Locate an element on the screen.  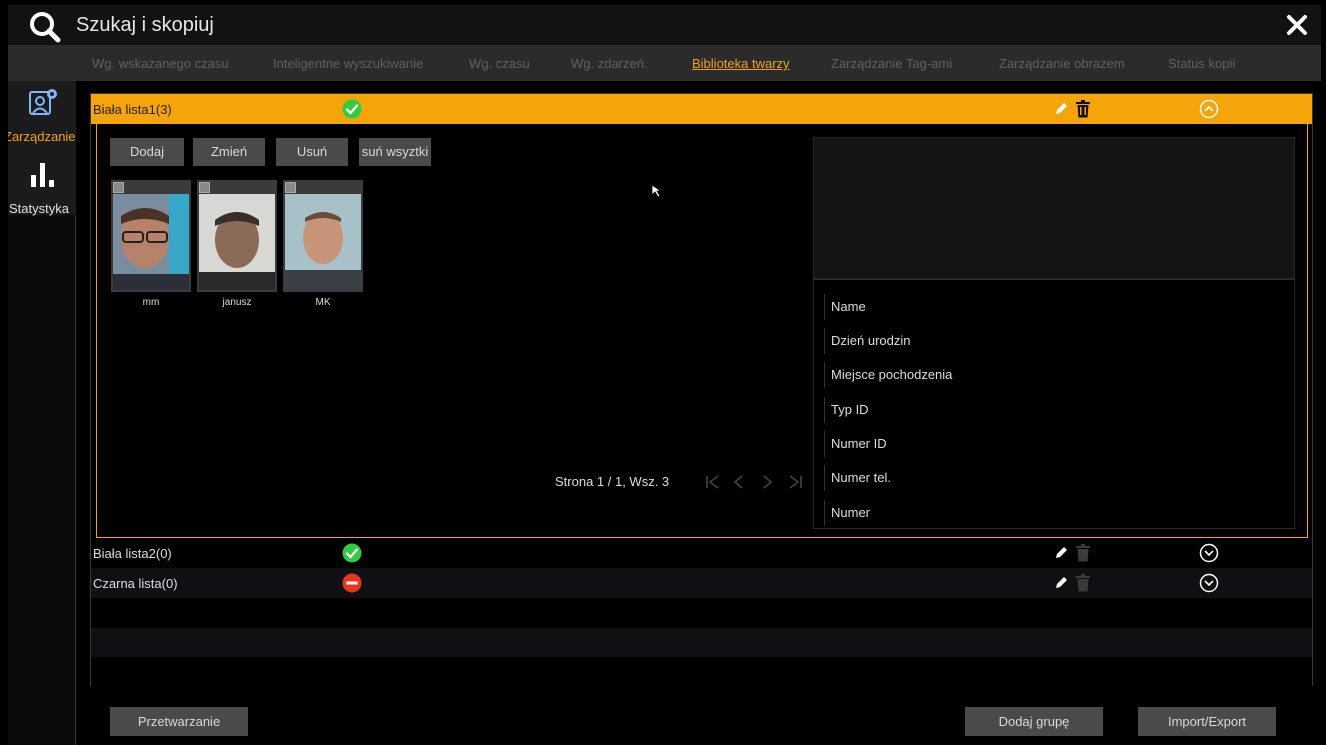
face-thumbnail: MK is located at coordinates (323, 244).